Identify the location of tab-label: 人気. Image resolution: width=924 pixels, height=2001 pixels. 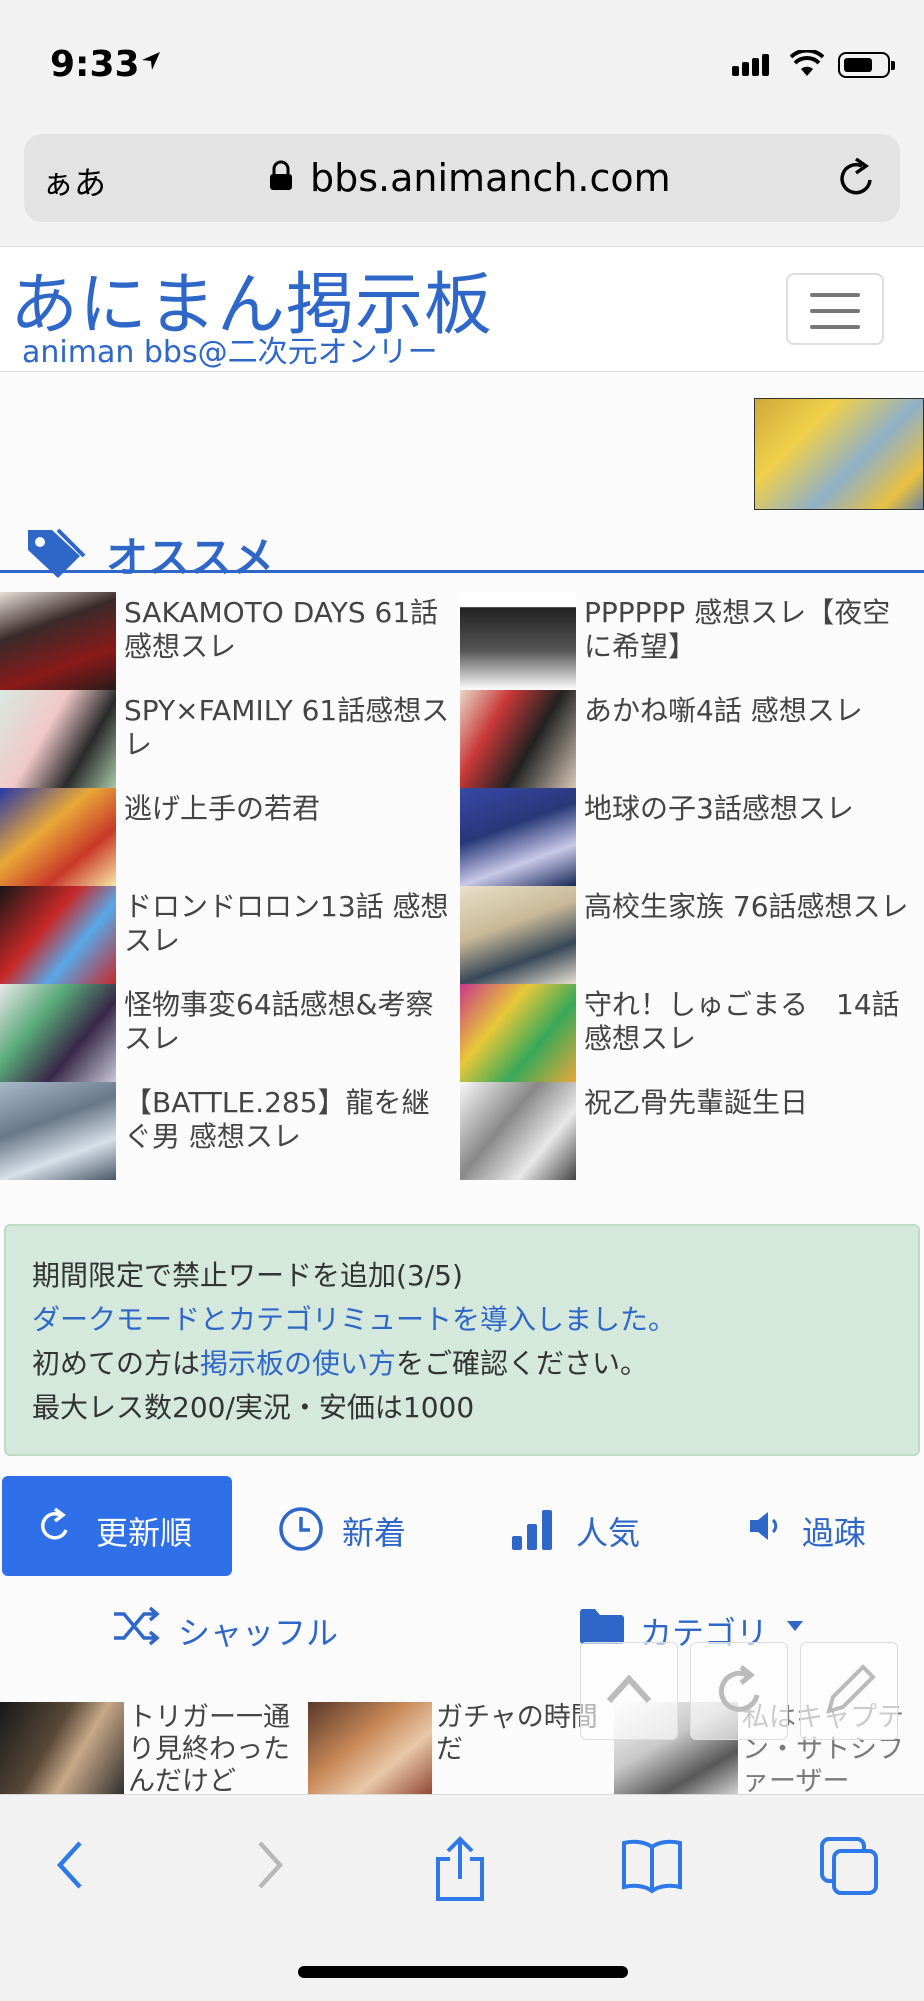
(608, 1533).